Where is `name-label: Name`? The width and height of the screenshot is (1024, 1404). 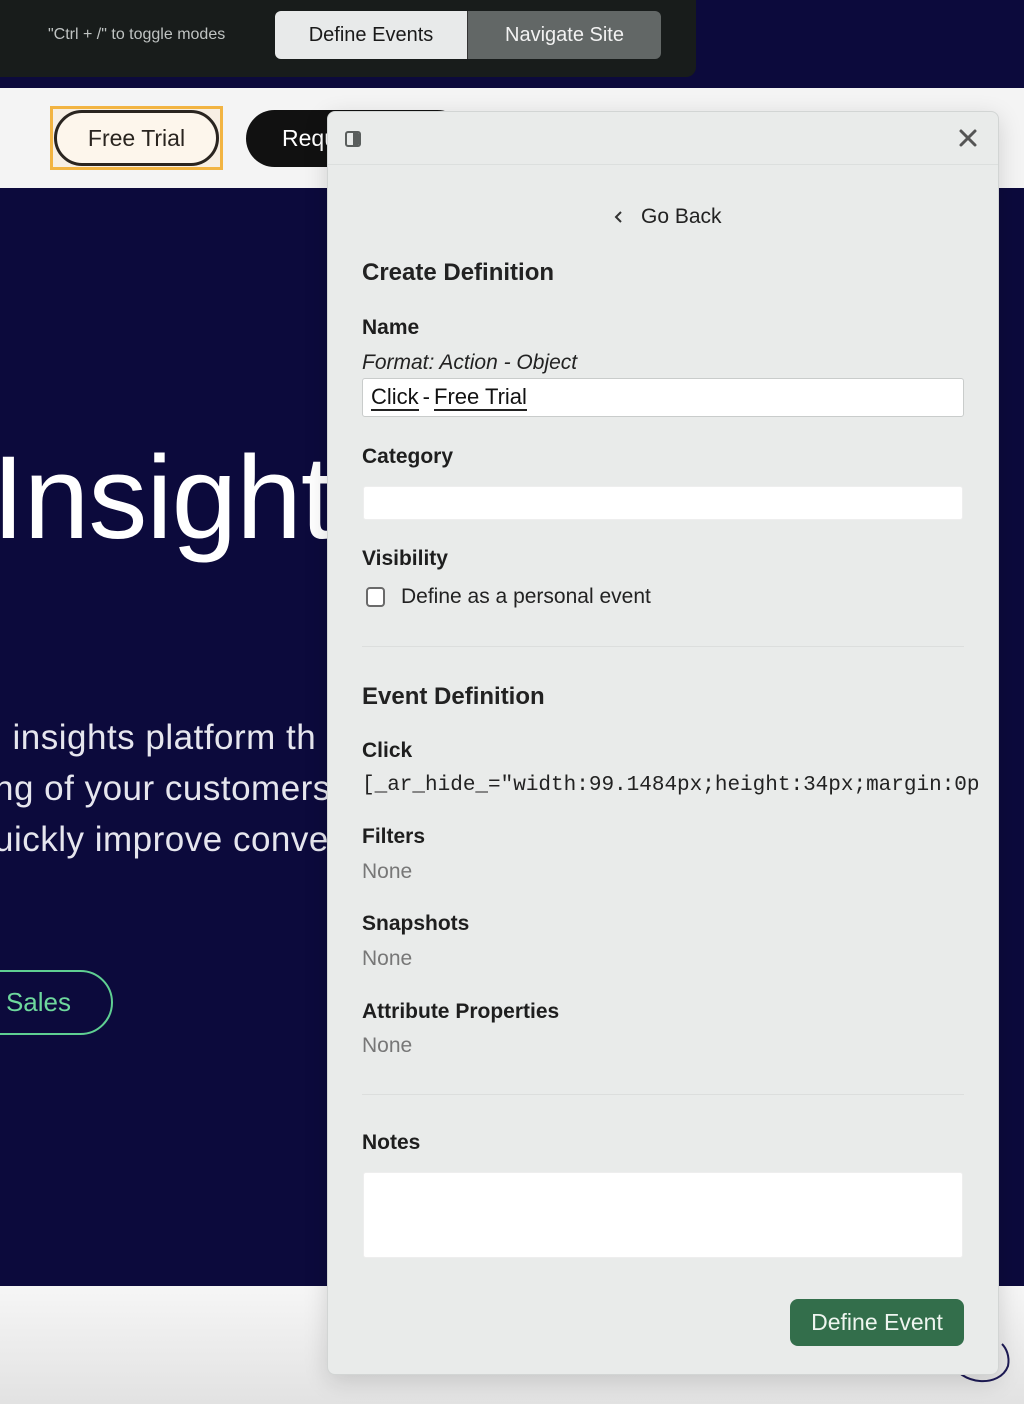 name-label: Name is located at coordinates (391, 327).